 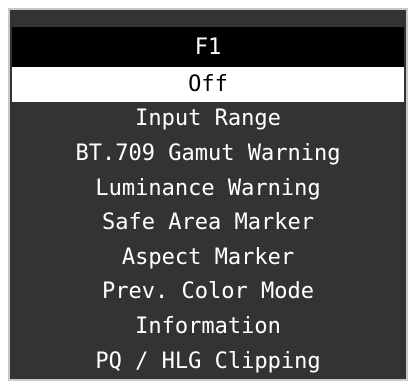 I want to click on menu-item-prev-color-mode: Prev. Color Mode, so click(x=208, y=292).